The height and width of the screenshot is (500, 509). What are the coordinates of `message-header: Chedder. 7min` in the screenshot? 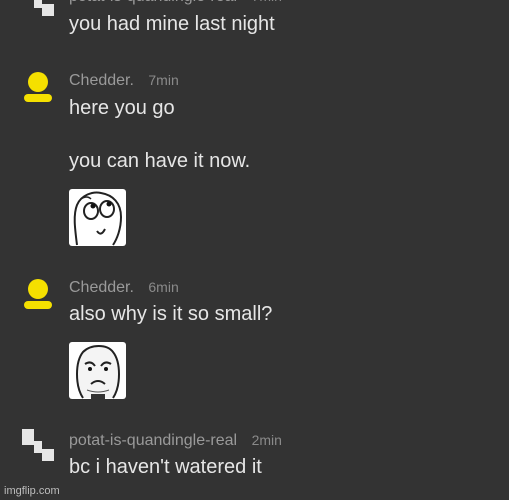 It's located at (124, 81).